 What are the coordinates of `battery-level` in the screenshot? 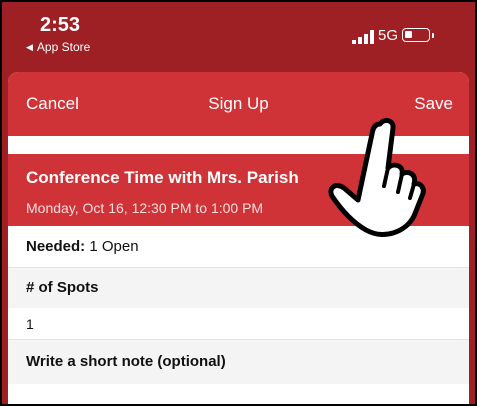 It's located at (408, 34).